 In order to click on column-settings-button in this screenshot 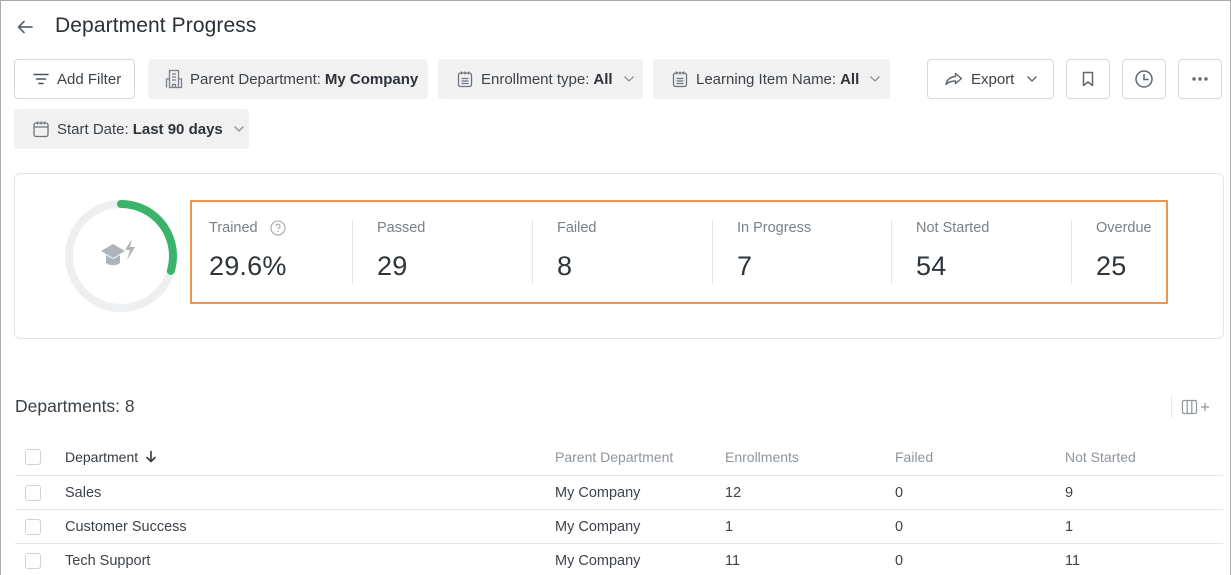, I will do `click(1194, 407)`.